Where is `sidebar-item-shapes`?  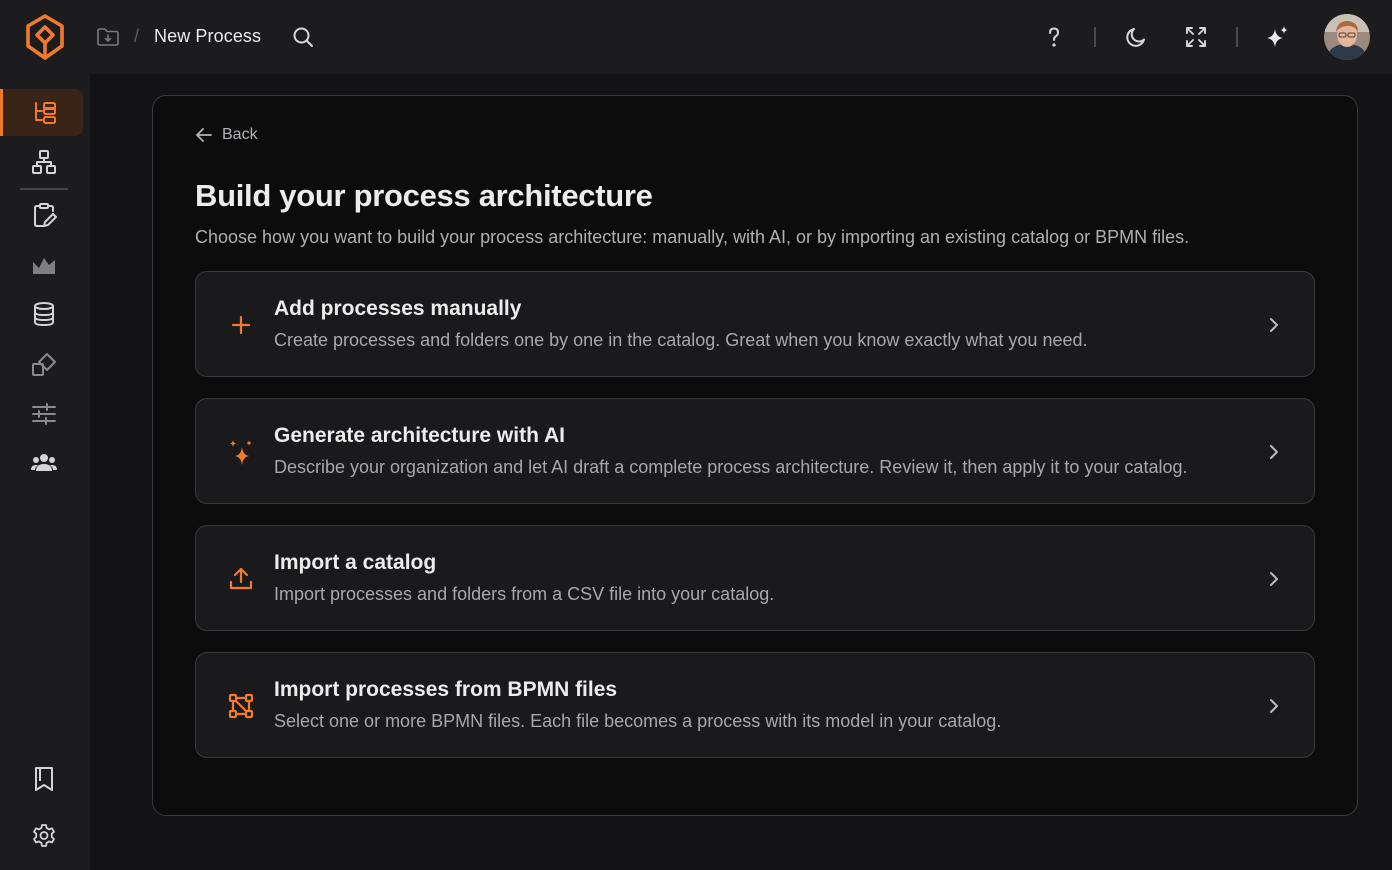 sidebar-item-shapes is located at coordinates (44, 364).